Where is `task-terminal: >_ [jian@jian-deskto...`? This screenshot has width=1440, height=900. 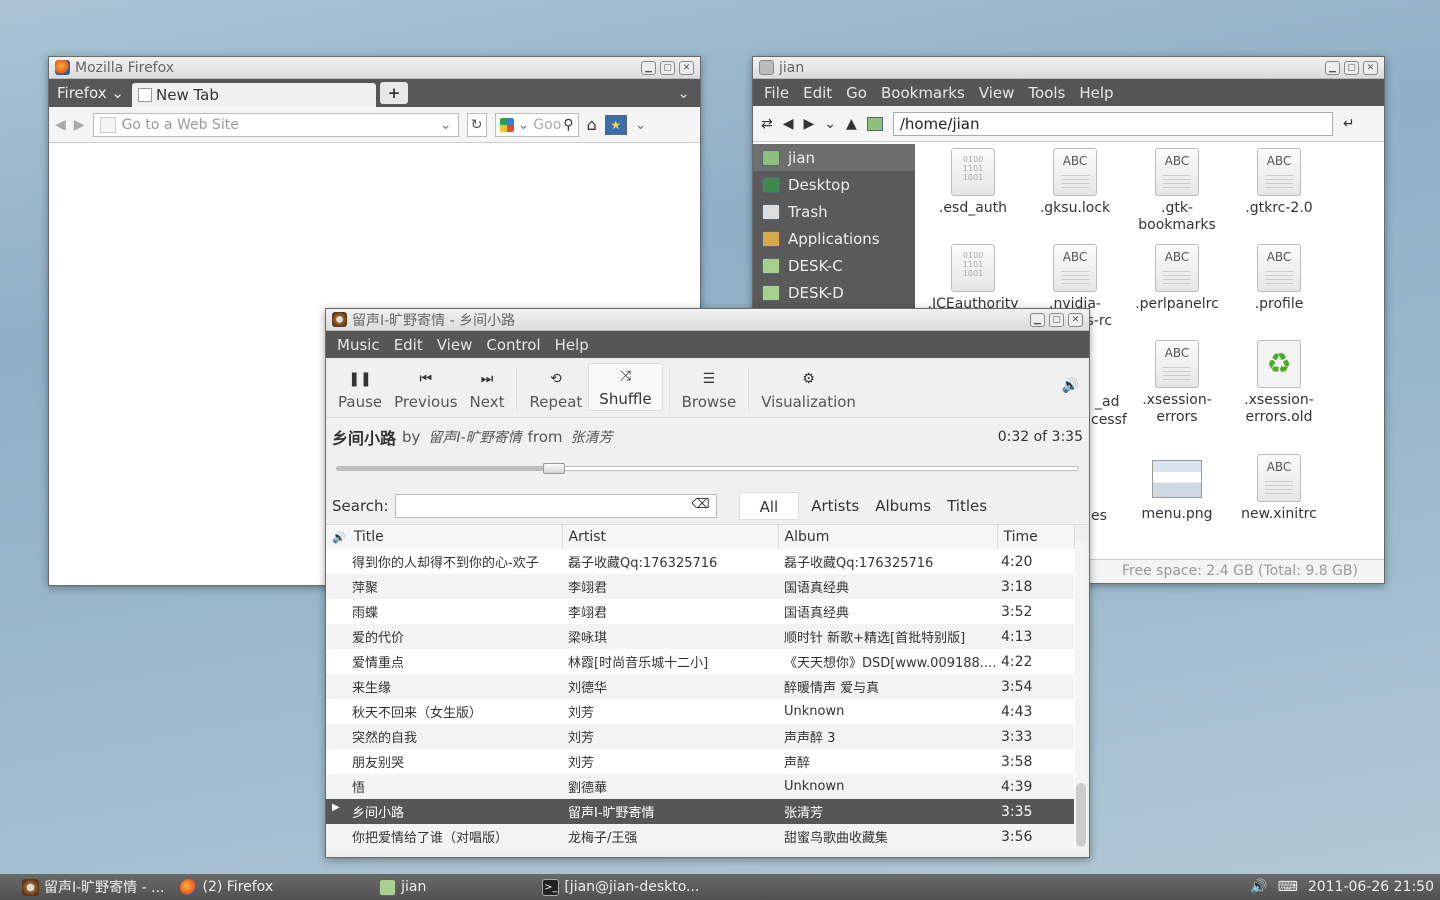 task-terminal: >_ [jian@jian-deskto... is located at coordinates (620, 887).